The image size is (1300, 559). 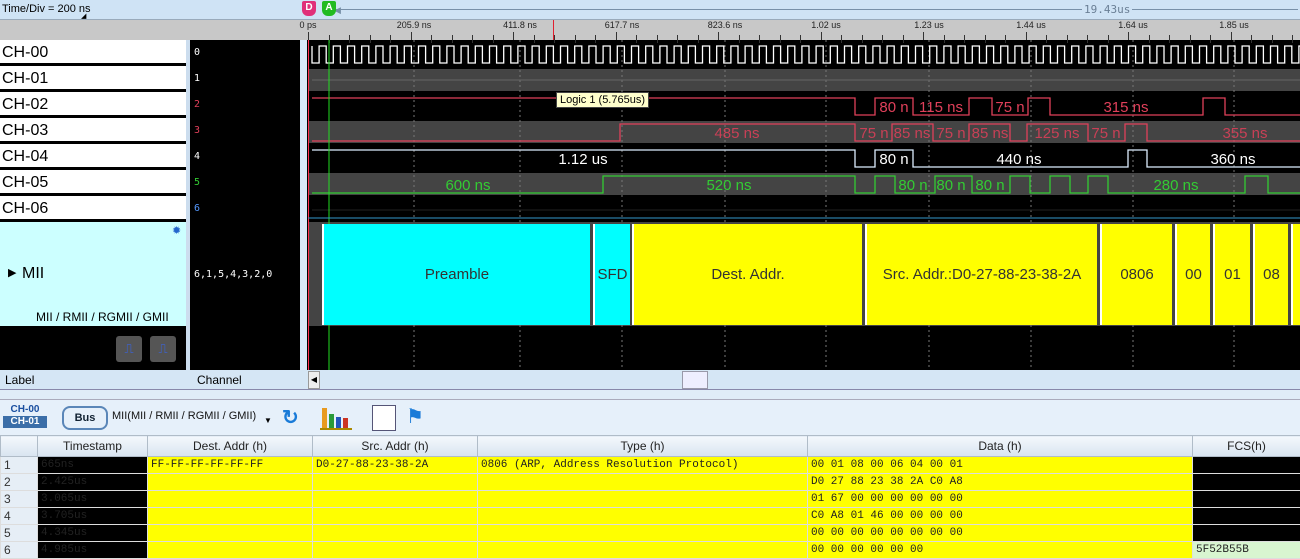 What do you see at coordinates (129, 349) in the screenshot?
I see `add-bus-button: ⎍` at bounding box center [129, 349].